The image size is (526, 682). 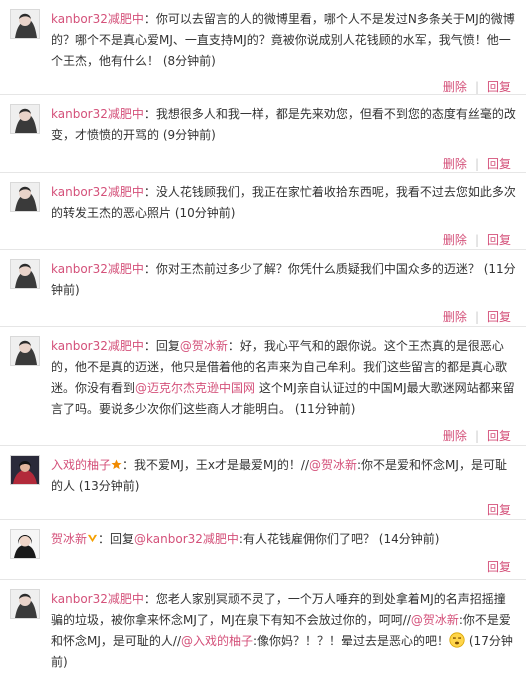 What do you see at coordinates (195, 388) in the screenshot?
I see `mention-link: @迈克尔杰克逊中国网` at bounding box center [195, 388].